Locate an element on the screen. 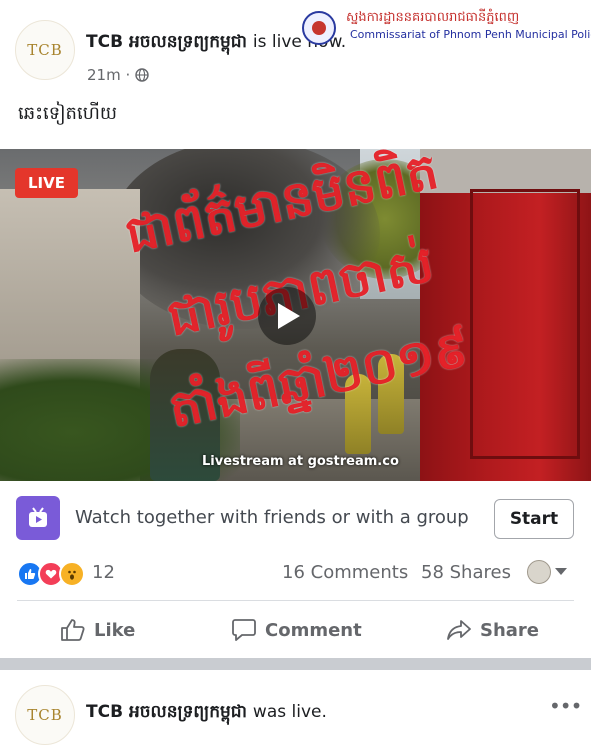  more-options-icon: ••• is located at coordinates (565, 706).